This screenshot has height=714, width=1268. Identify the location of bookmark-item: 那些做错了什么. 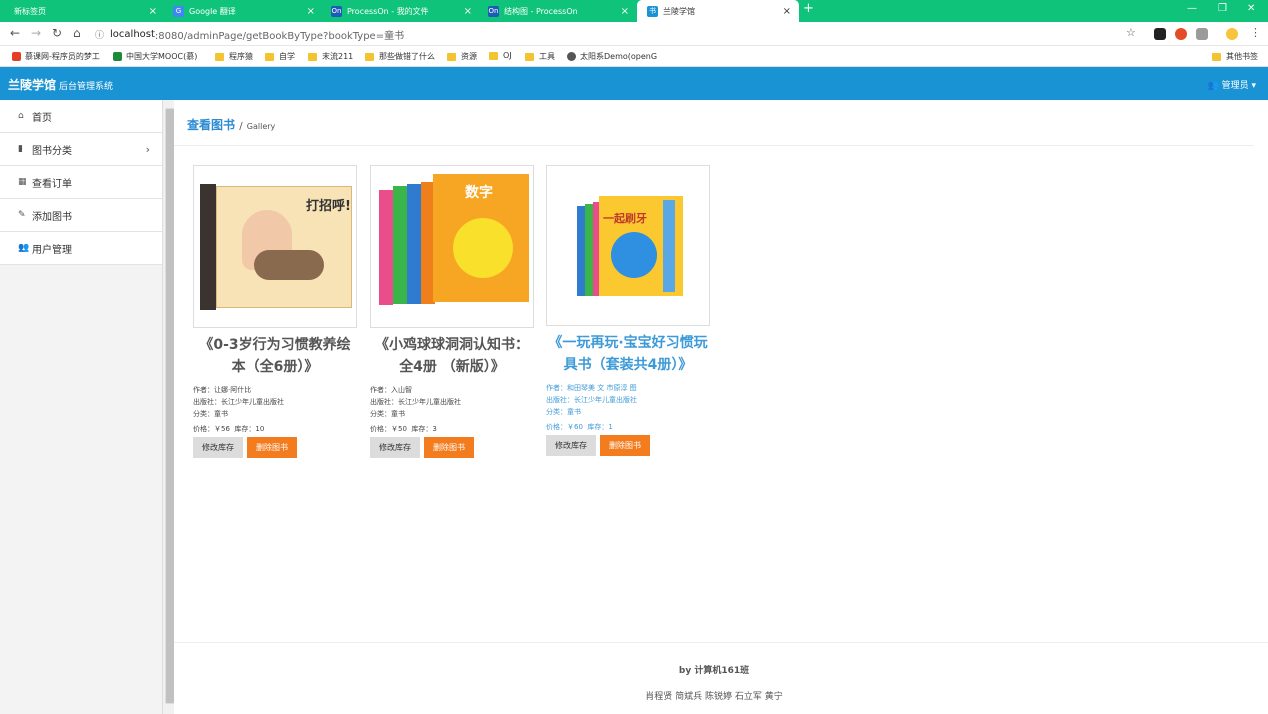
(400, 56).